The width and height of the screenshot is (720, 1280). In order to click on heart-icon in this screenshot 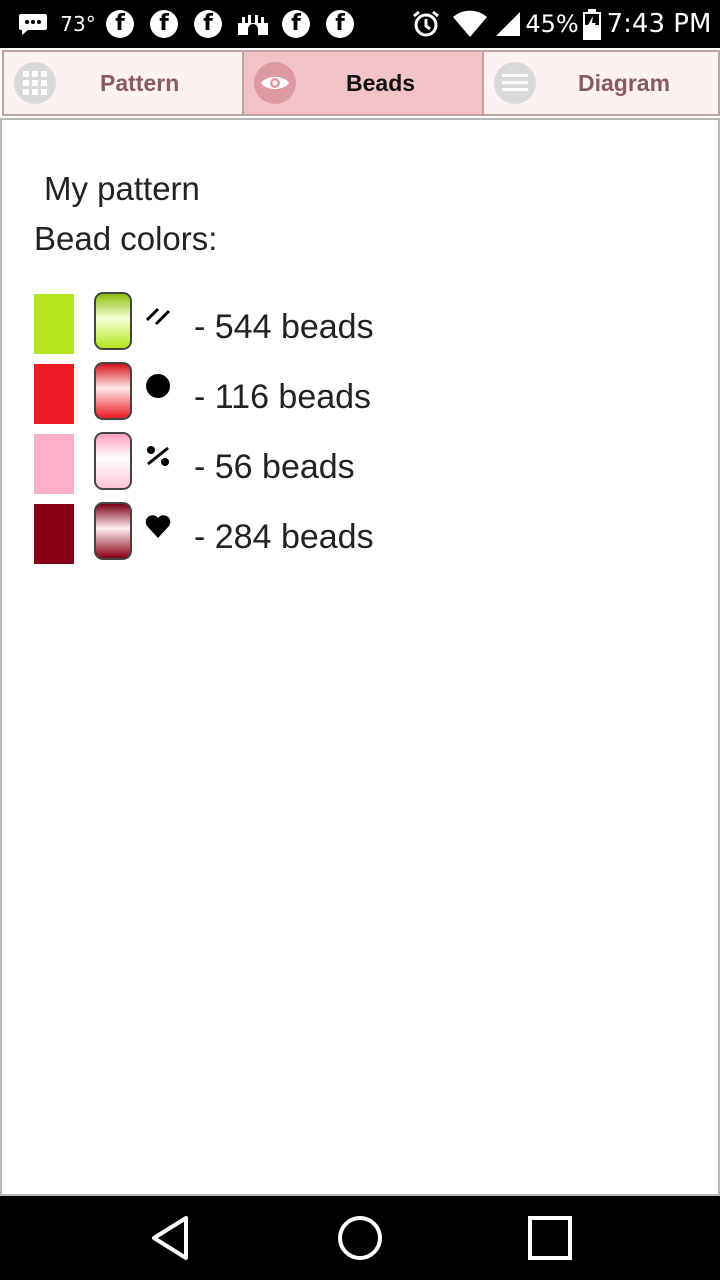, I will do `click(158, 526)`.